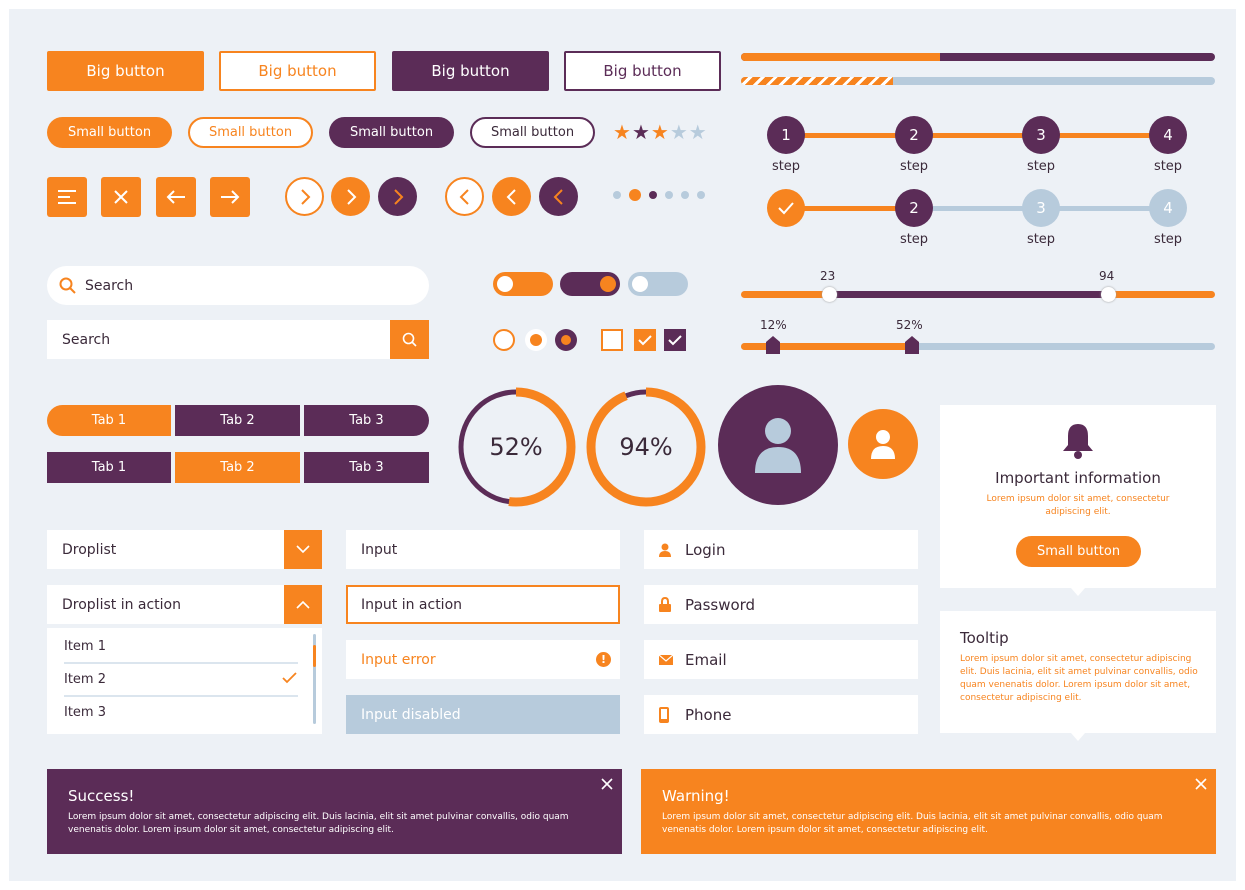 The image size is (1245, 890). What do you see at coordinates (773, 345) in the screenshot?
I see `marker-slider-handle-a` at bounding box center [773, 345].